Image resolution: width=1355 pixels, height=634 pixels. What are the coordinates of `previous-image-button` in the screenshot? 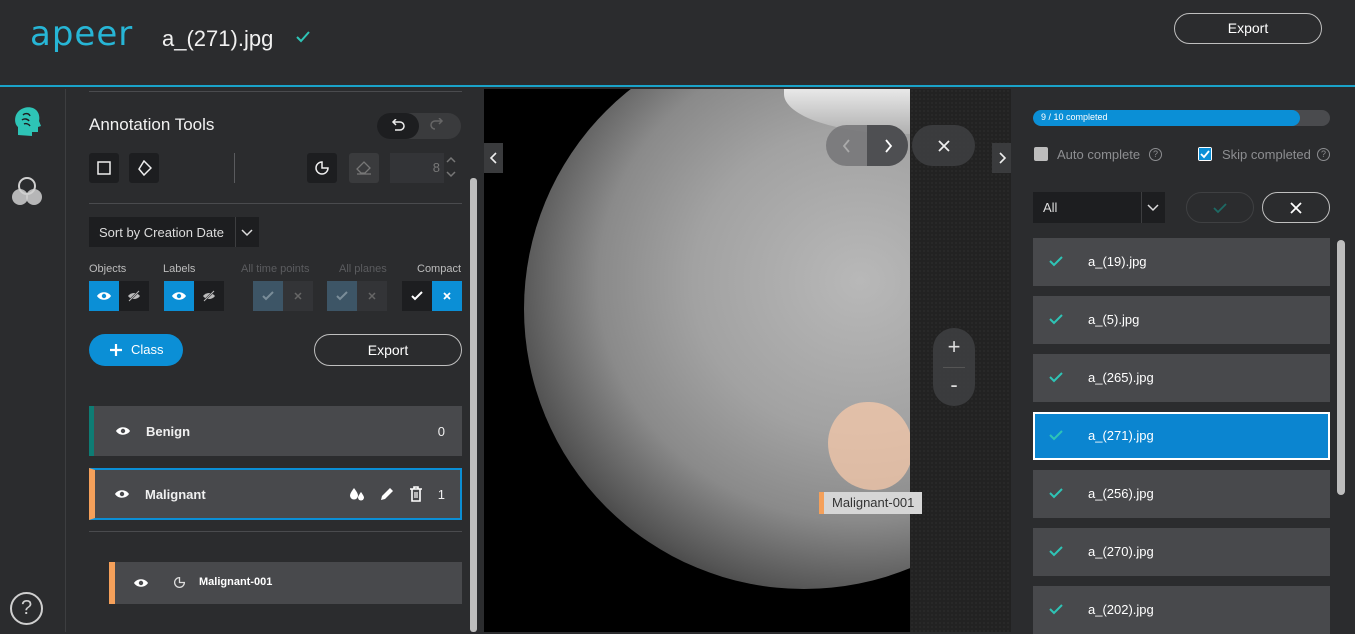 It's located at (846, 145).